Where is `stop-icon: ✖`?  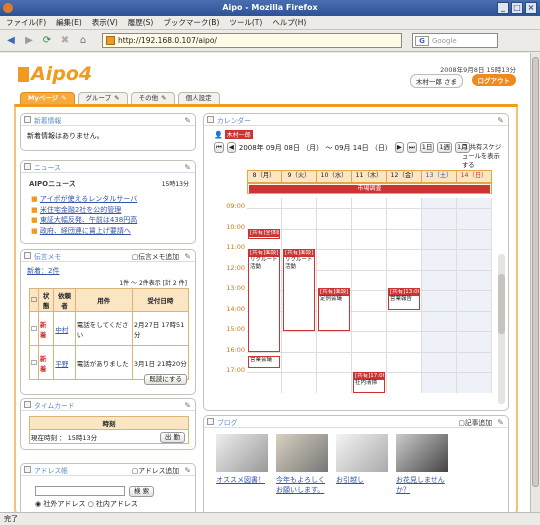
stop-icon: ✖ is located at coordinates (65, 41).